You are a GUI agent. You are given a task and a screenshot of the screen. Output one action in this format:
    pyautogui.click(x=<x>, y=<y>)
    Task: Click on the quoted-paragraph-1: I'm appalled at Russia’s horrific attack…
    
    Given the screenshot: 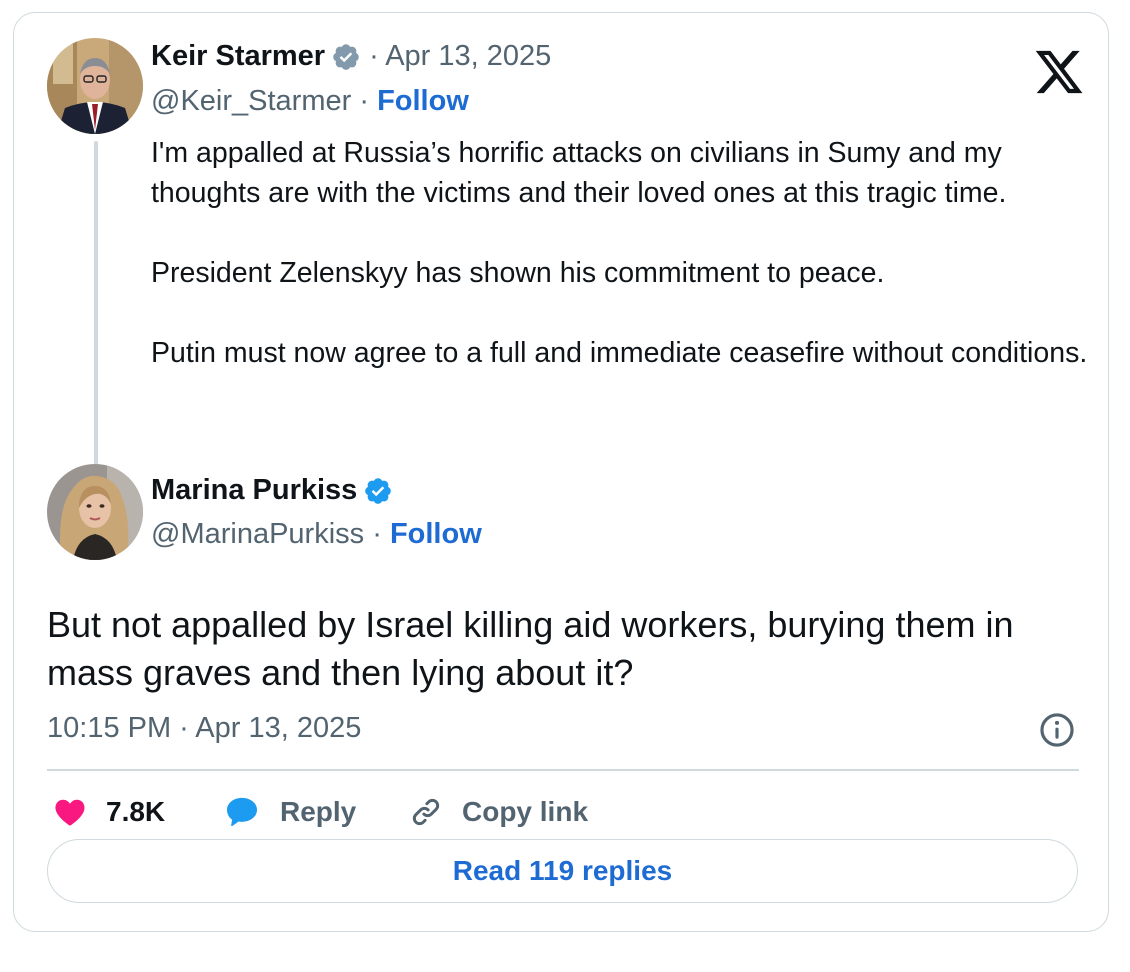 What is the action you would take?
    pyautogui.click(x=579, y=173)
    